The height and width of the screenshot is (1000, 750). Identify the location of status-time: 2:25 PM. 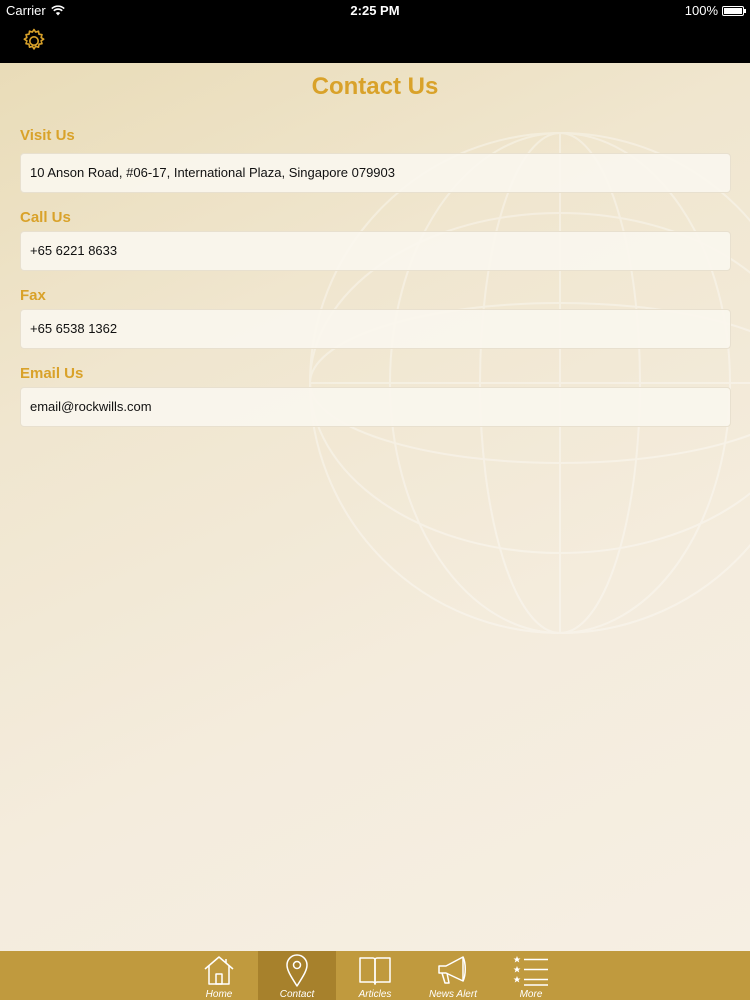
(375, 10).